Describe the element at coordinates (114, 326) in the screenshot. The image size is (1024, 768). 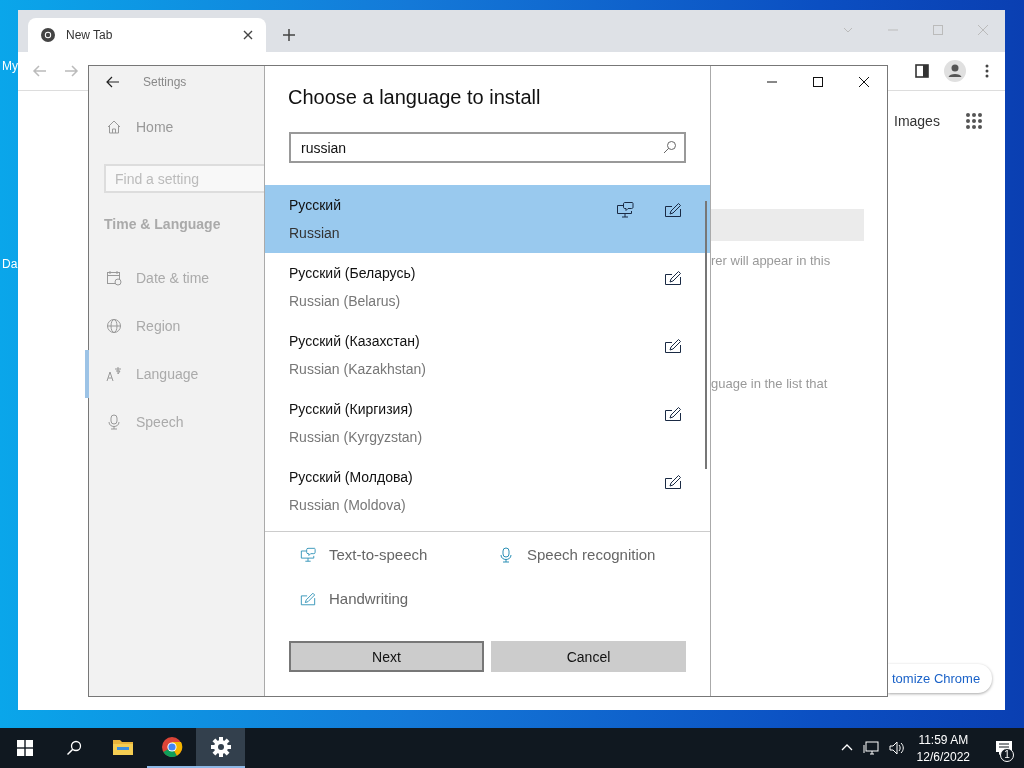
I see `globe-icon` at that location.